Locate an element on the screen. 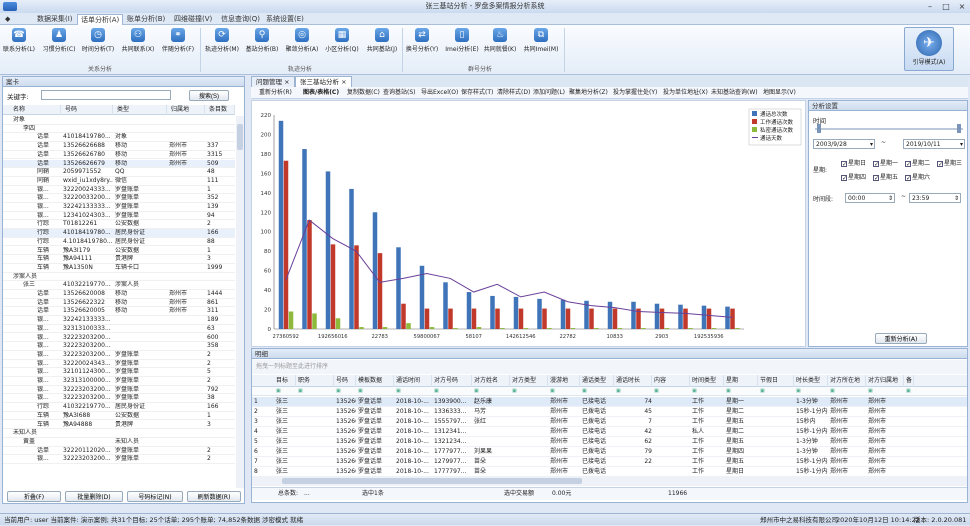 The image size is (970, 526). weekday-fri: ✓星期五 is located at coordinates (885, 176).